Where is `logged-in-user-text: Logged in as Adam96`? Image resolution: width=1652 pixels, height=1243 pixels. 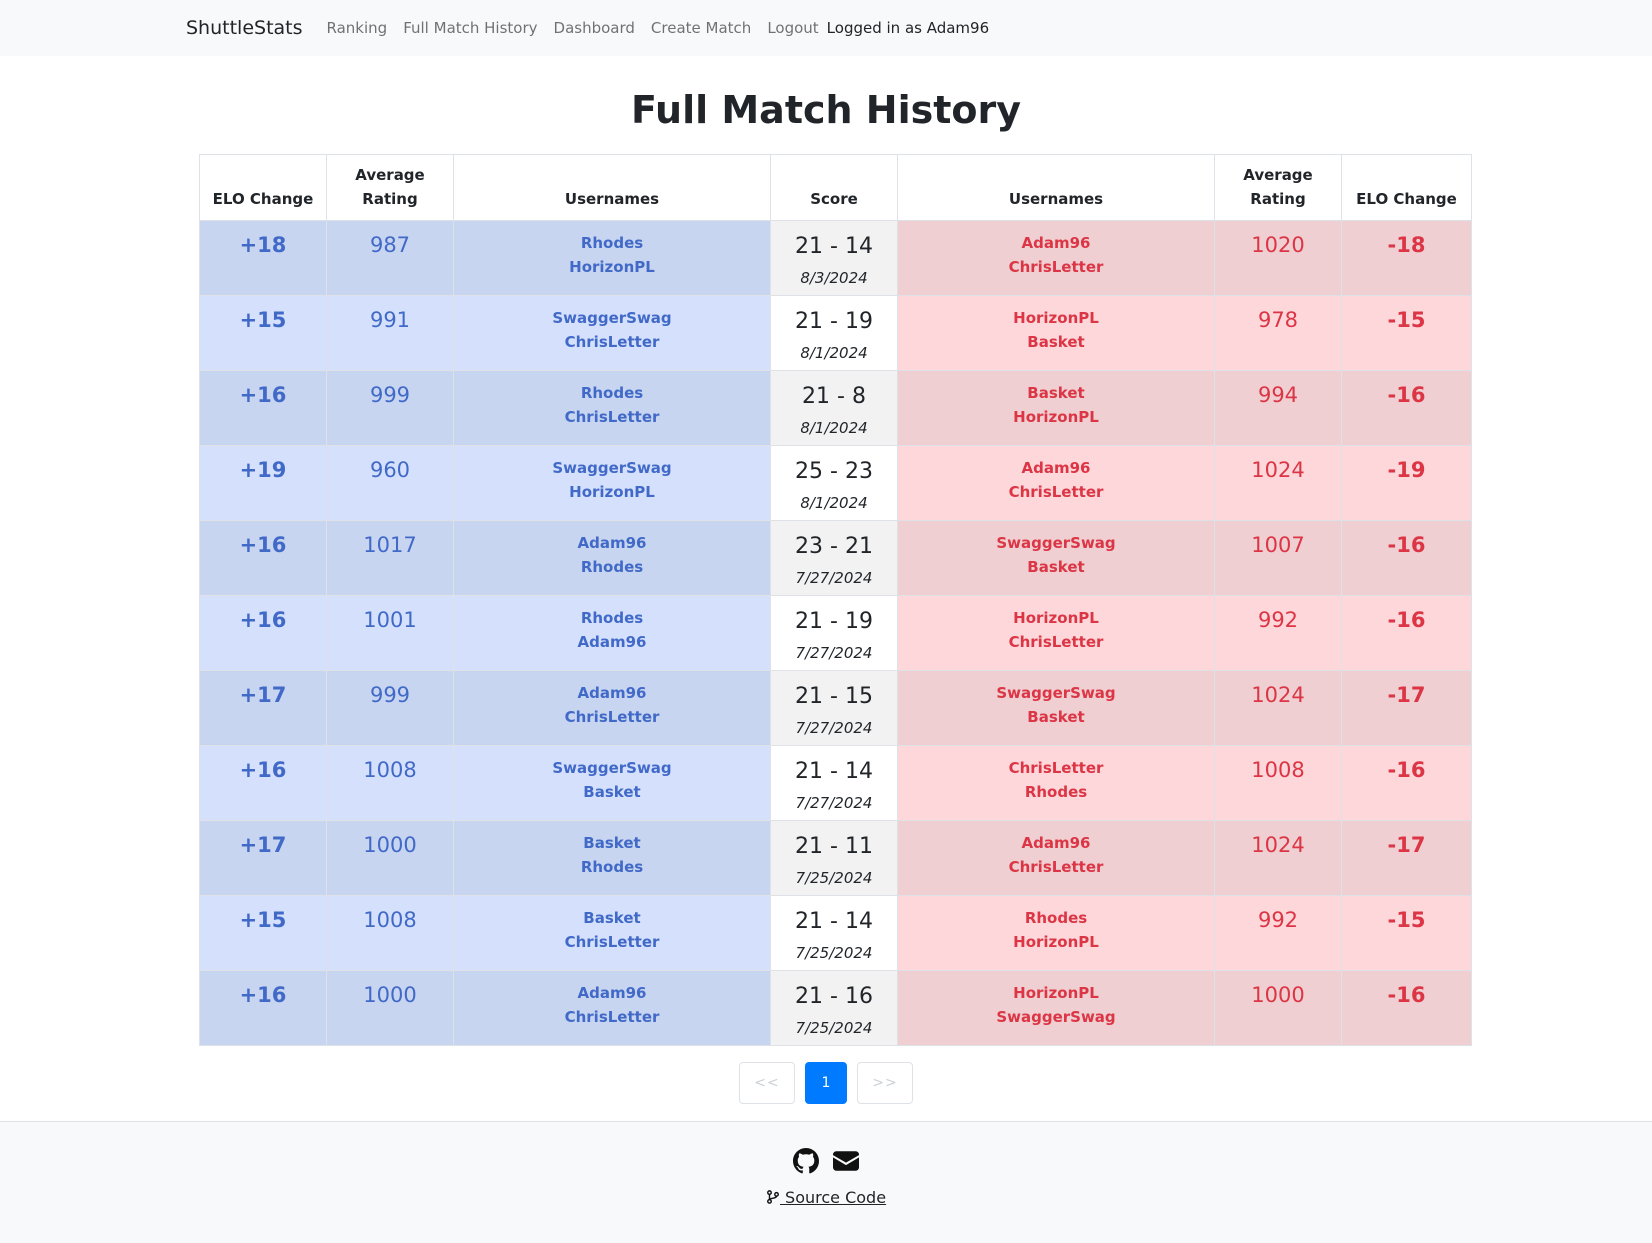
logged-in-user-text: Logged in as Adam96 is located at coordinates (908, 28).